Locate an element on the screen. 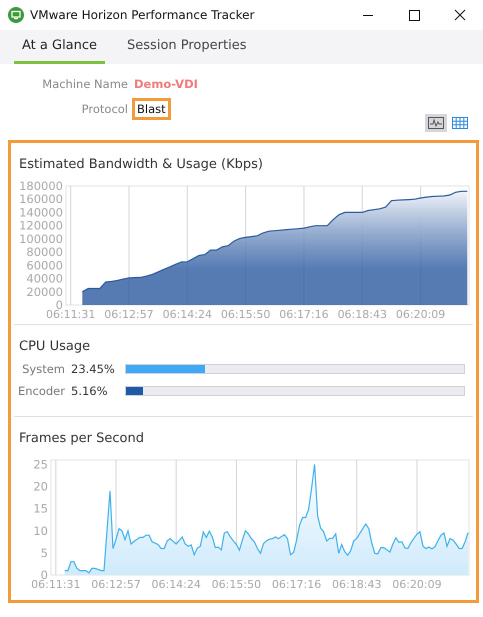  y-tick-label: 10 is located at coordinates (40, 531).